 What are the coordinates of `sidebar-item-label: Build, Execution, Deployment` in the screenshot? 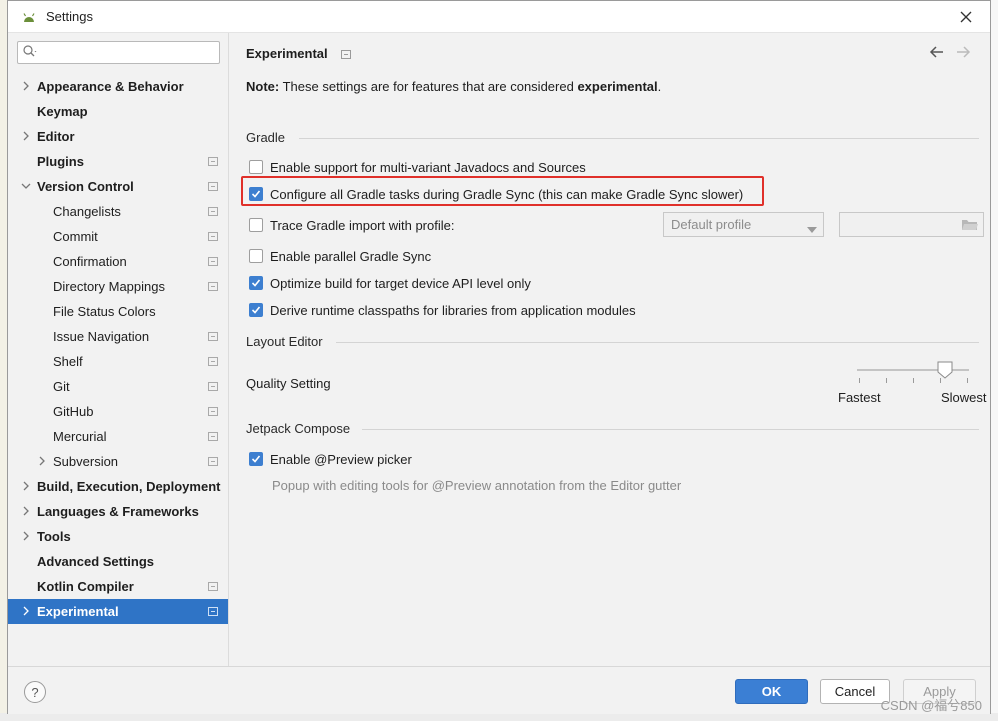 It's located at (129, 486).